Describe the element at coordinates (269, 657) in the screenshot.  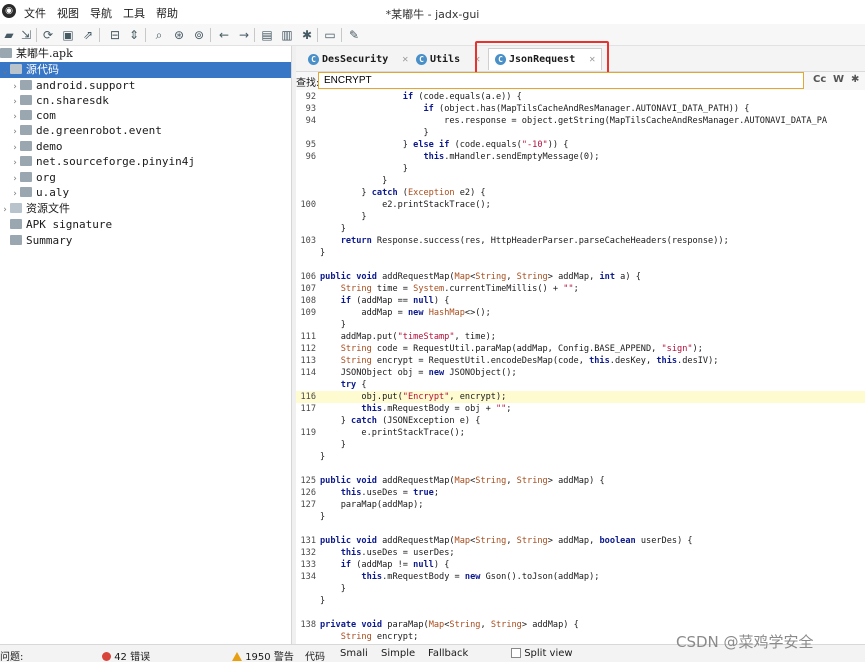
I see `warning-count-label: 1950 警告` at that location.